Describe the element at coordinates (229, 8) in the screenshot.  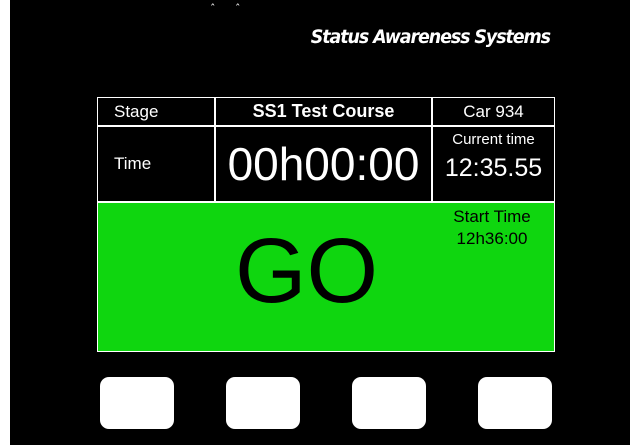
I see `top-carets: ˆ ˆ` at that location.